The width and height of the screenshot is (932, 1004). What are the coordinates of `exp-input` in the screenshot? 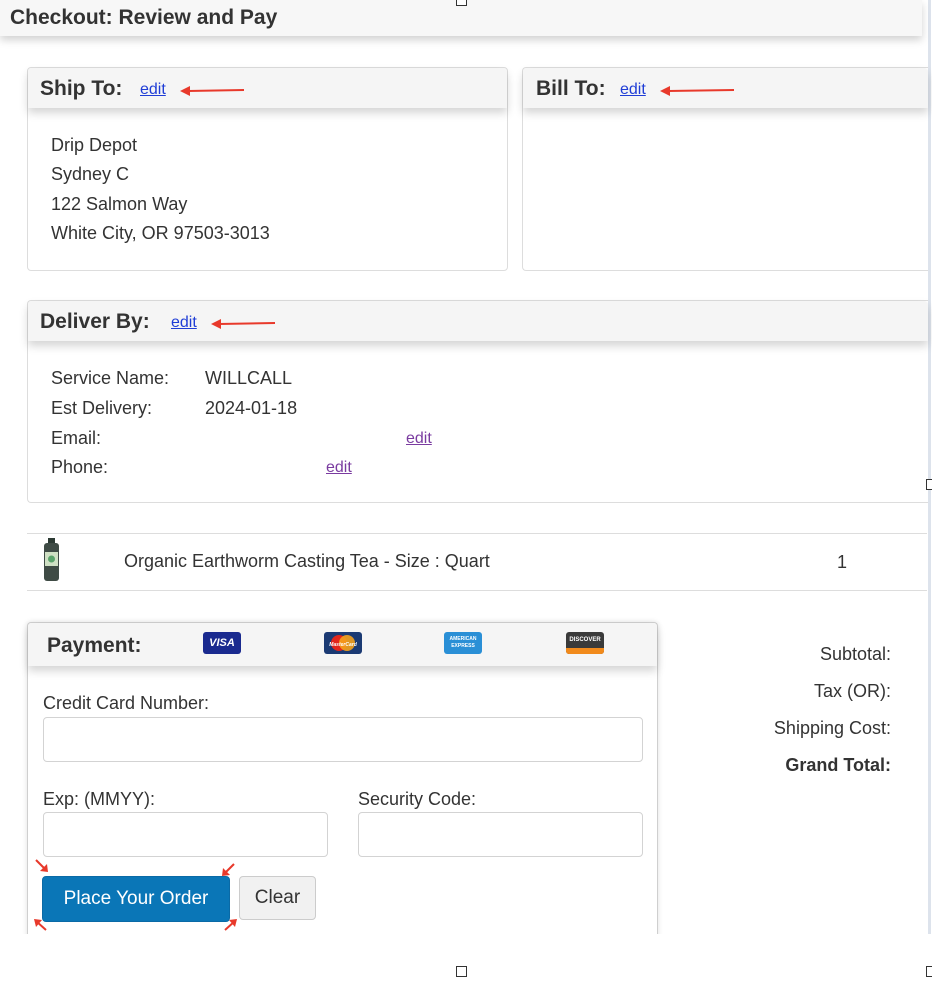 It's located at (185, 834).